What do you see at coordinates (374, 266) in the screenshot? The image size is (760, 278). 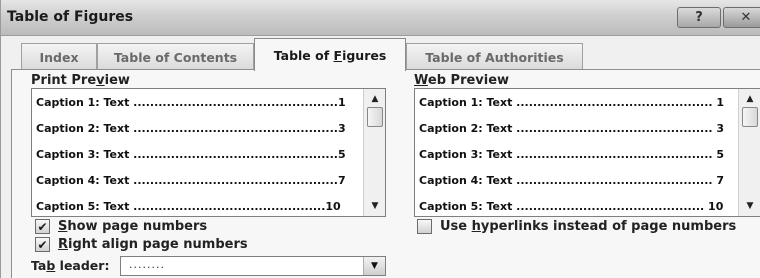 I see `chevron-down-icon: ▼` at bounding box center [374, 266].